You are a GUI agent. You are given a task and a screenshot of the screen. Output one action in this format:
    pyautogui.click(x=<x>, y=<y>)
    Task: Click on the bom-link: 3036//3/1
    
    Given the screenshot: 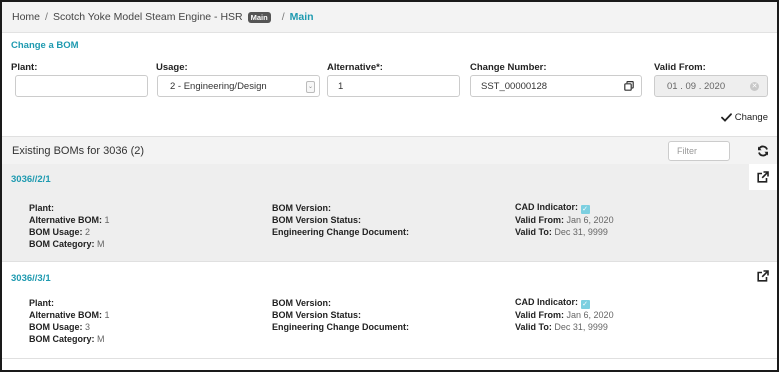 What is the action you would take?
    pyautogui.click(x=31, y=278)
    